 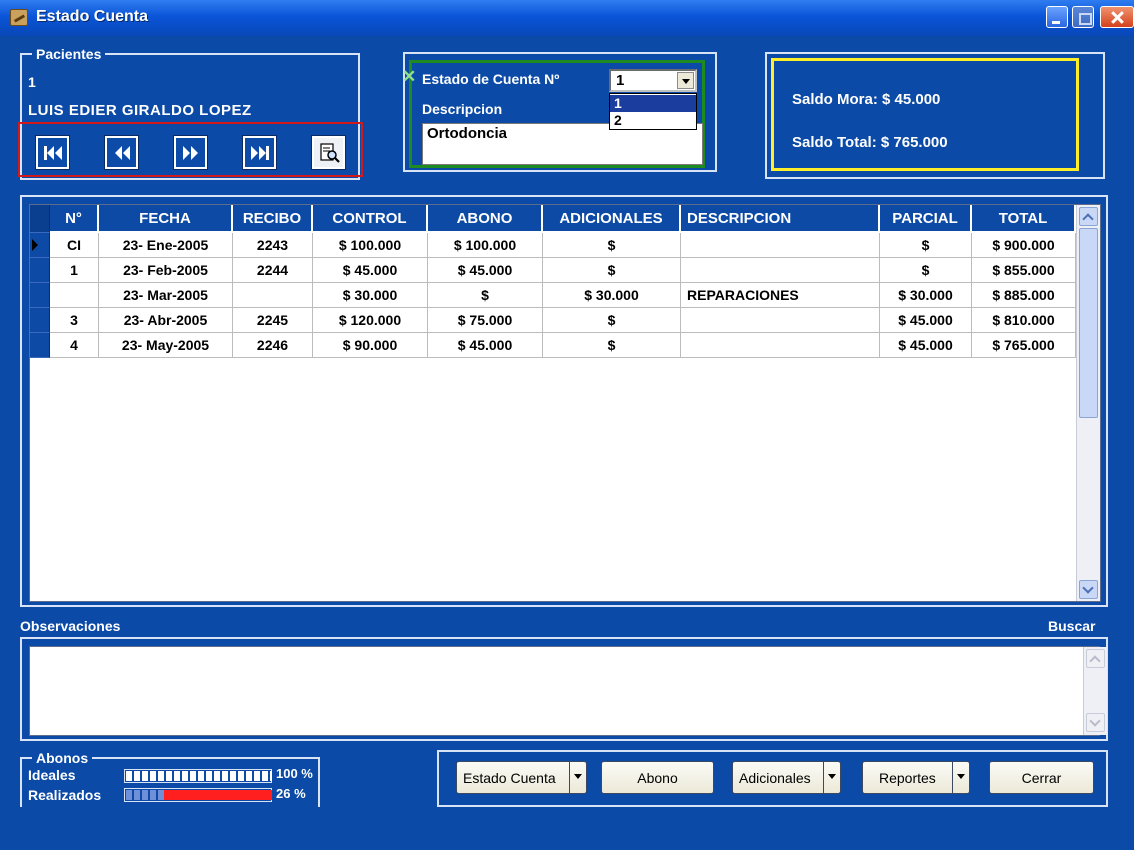 I want to click on column-header: FECHA, so click(x=166, y=219).